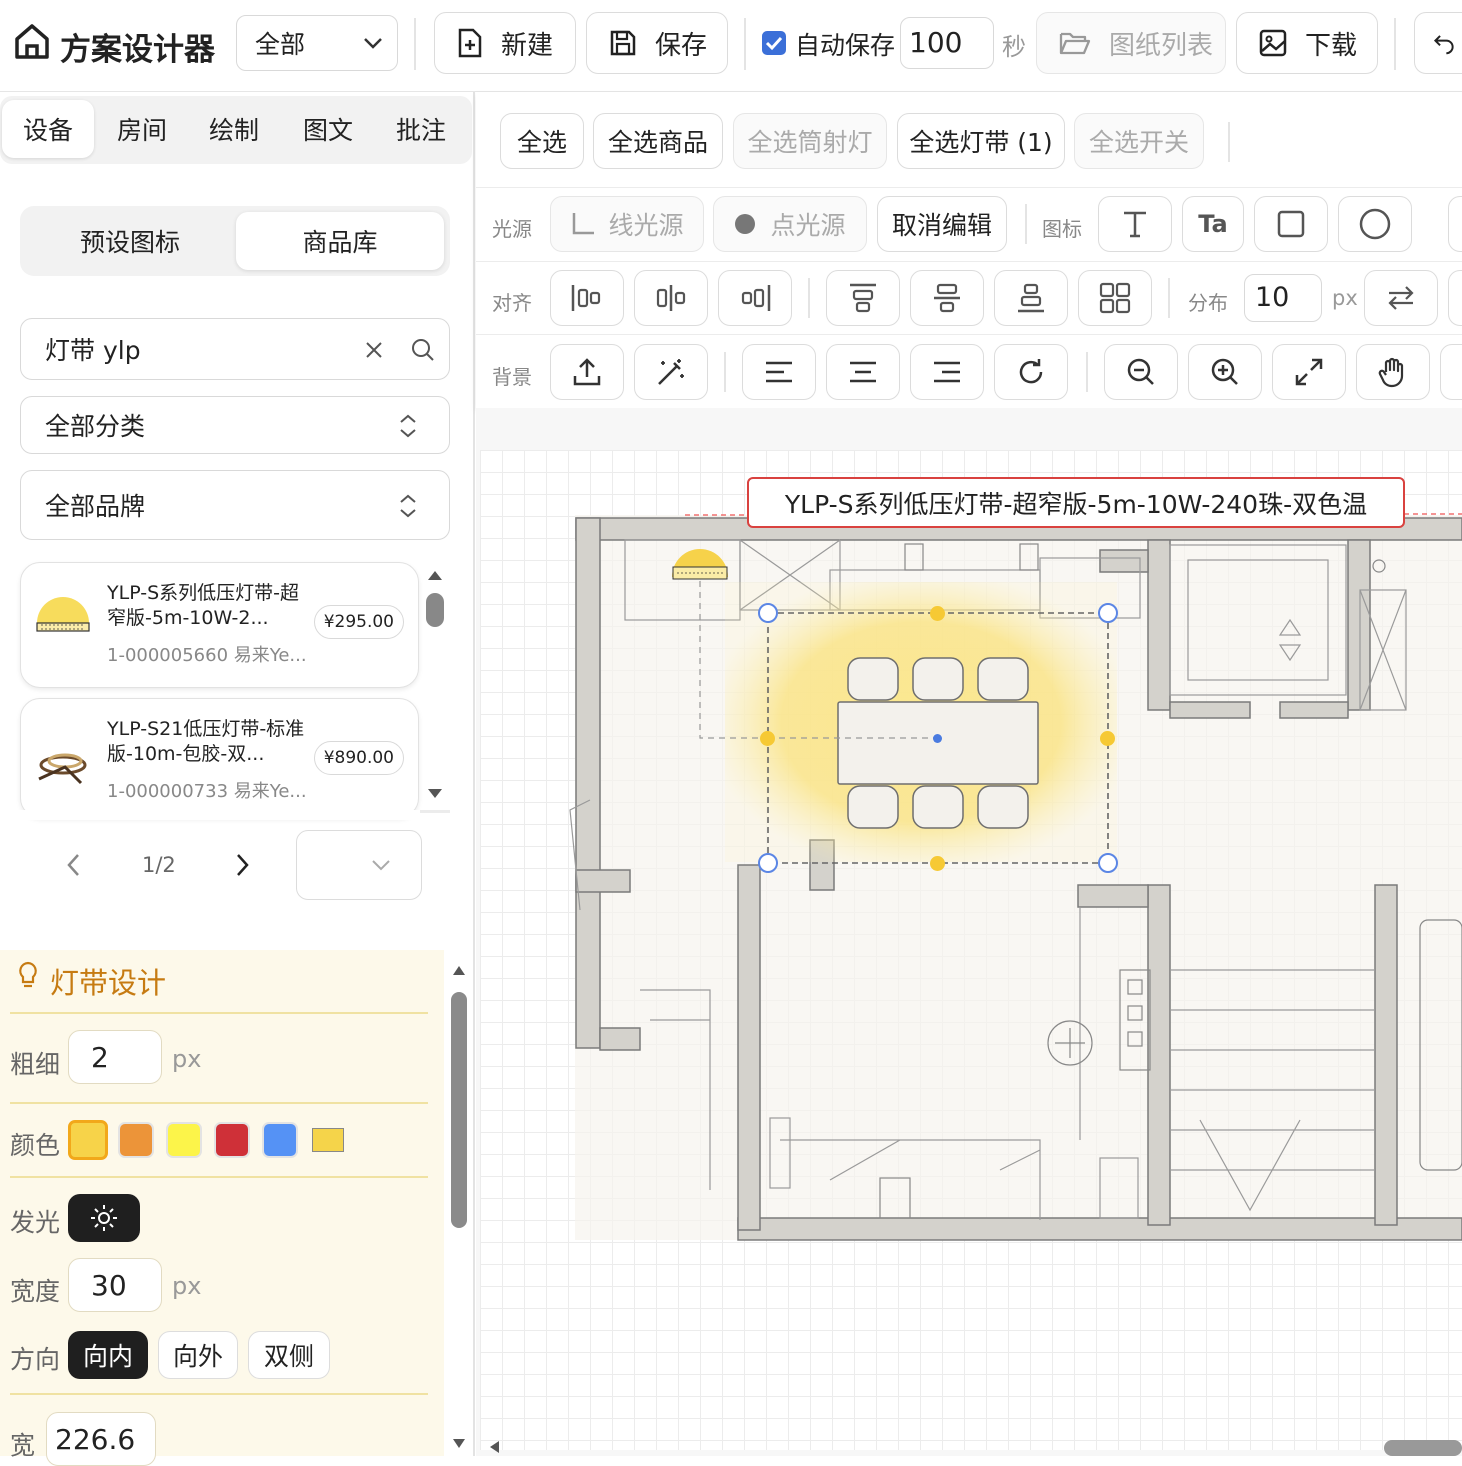 Image resolution: width=1462 pixels, height=1466 pixels. Describe the element at coordinates (1031, 372) in the screenshot. I see `rotate-button` at that location.